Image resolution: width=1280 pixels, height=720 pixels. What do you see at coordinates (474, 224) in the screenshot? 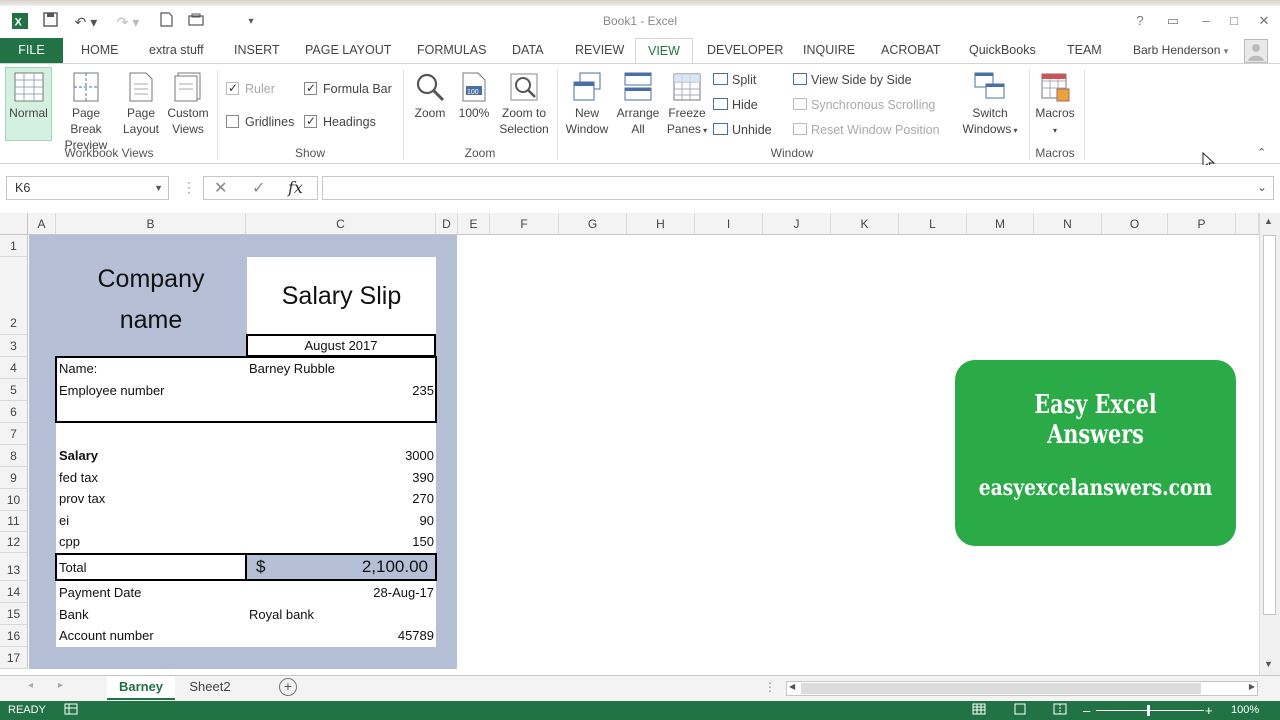
I see `column-header-e: E` at bounding box center [474, 224].